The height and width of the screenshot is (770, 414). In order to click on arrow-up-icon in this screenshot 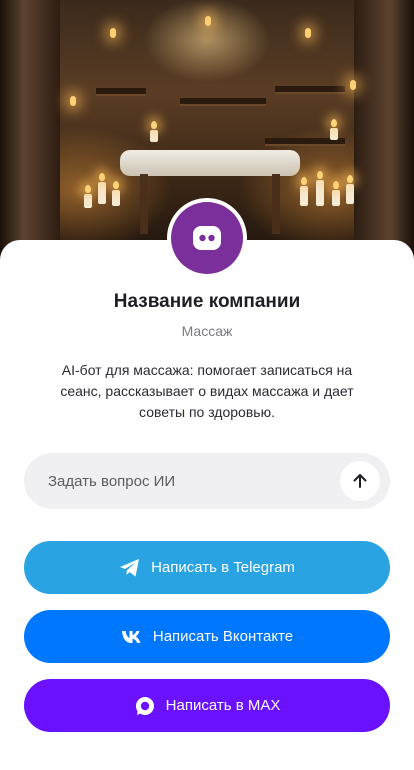, I will do `click(360, 481)`.